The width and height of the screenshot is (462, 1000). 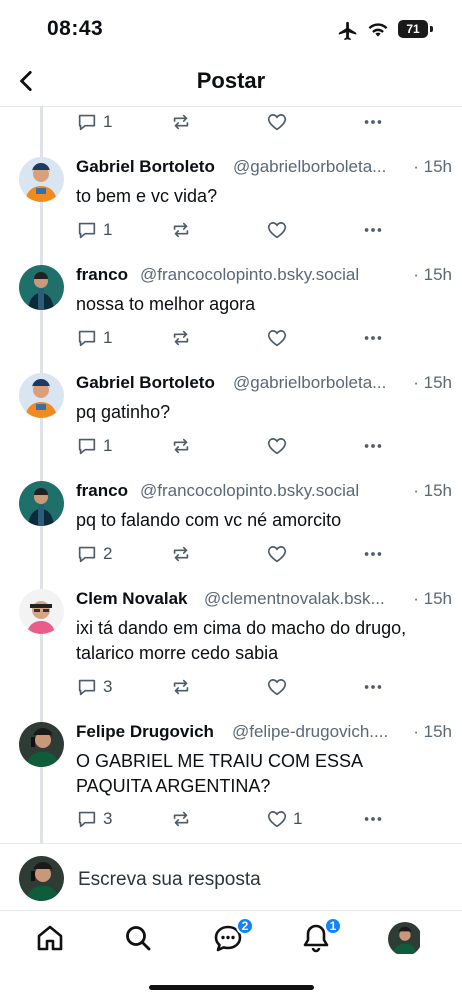 What do you see at coordinates (169, 880) in the screenshot?
I see `reply-input: Escreva sua resposta` at bounding box center [169, 880].